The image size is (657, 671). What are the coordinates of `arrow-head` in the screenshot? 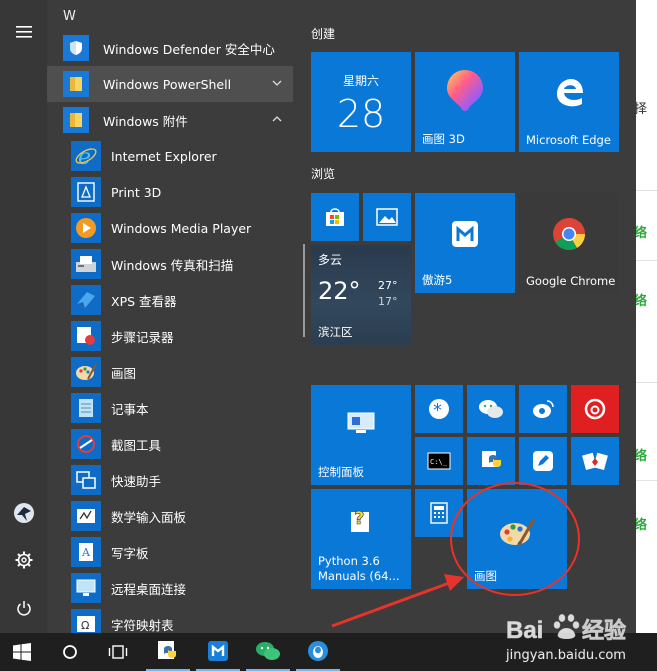 It's located at (454, 582).